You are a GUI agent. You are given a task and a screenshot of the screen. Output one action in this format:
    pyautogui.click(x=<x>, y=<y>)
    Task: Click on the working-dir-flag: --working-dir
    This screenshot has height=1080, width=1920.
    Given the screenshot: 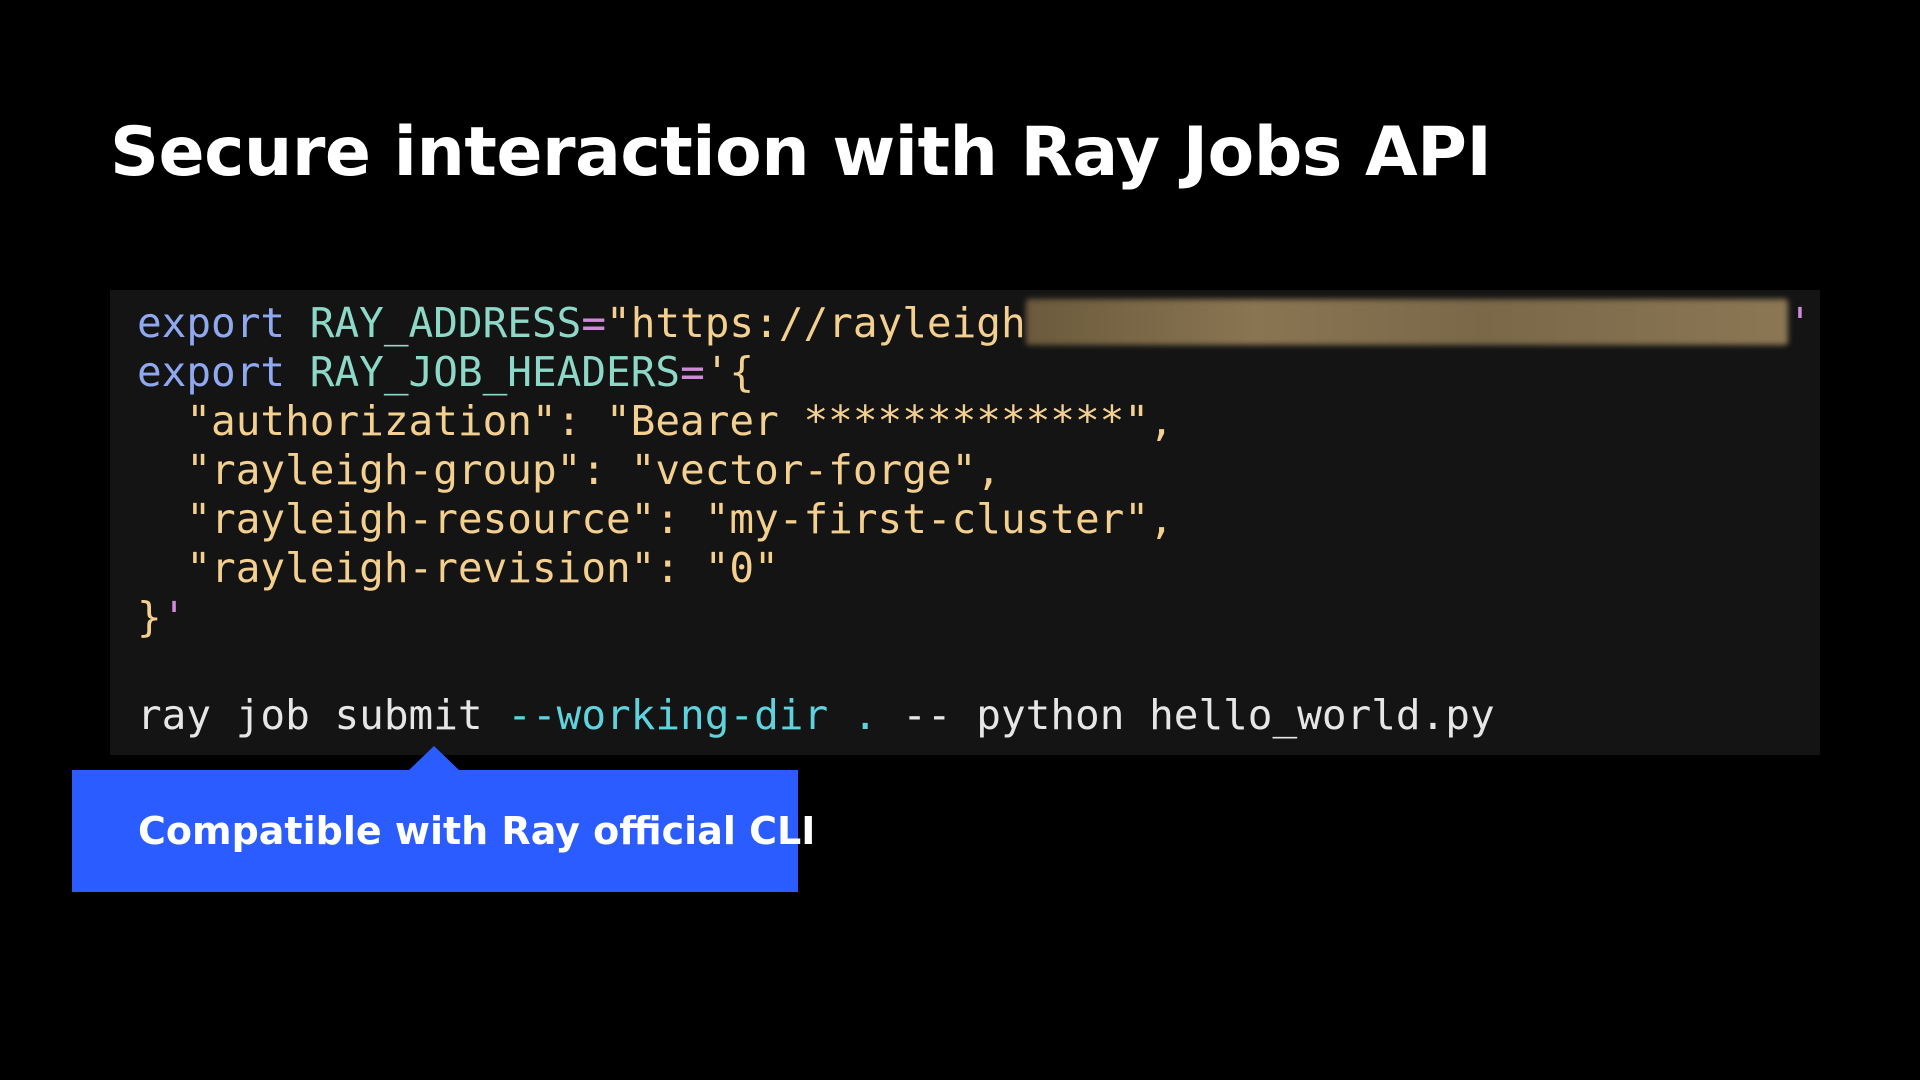 What is the action you would take?
    pyautogui.click(x=668, y=715)
    